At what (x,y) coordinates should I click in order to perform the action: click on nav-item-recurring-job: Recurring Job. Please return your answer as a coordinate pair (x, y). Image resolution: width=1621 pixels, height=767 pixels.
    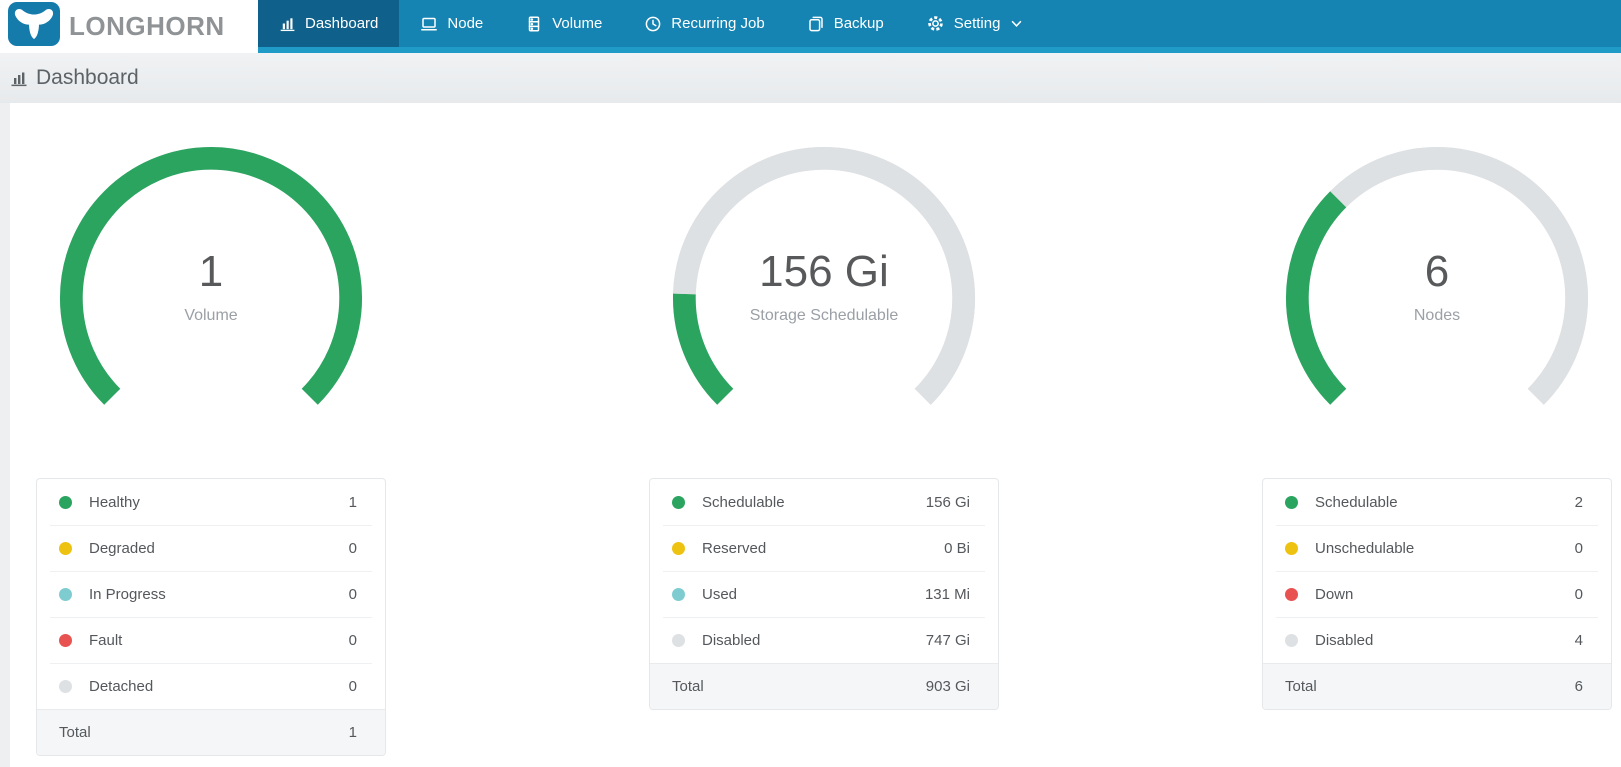
    Looking at the image, I should click on (704, 23).